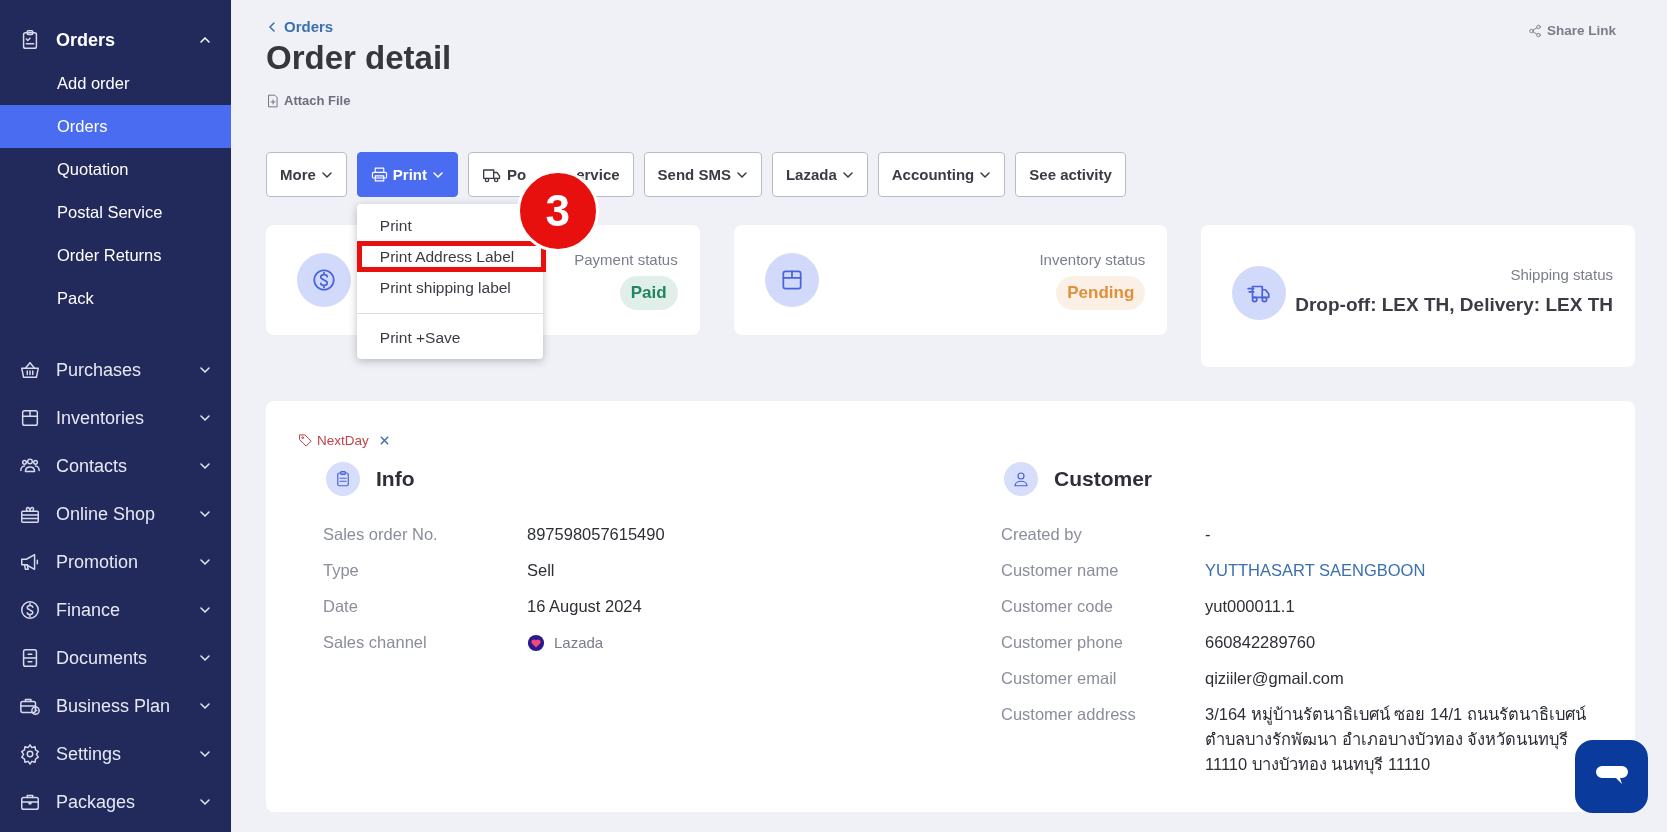 The width and height of the screenshot is (1667, 832). What do you see at coordinates (273, 100) in the screenshot?
I see `file-plus-icon` at bounding box center [273, 100].